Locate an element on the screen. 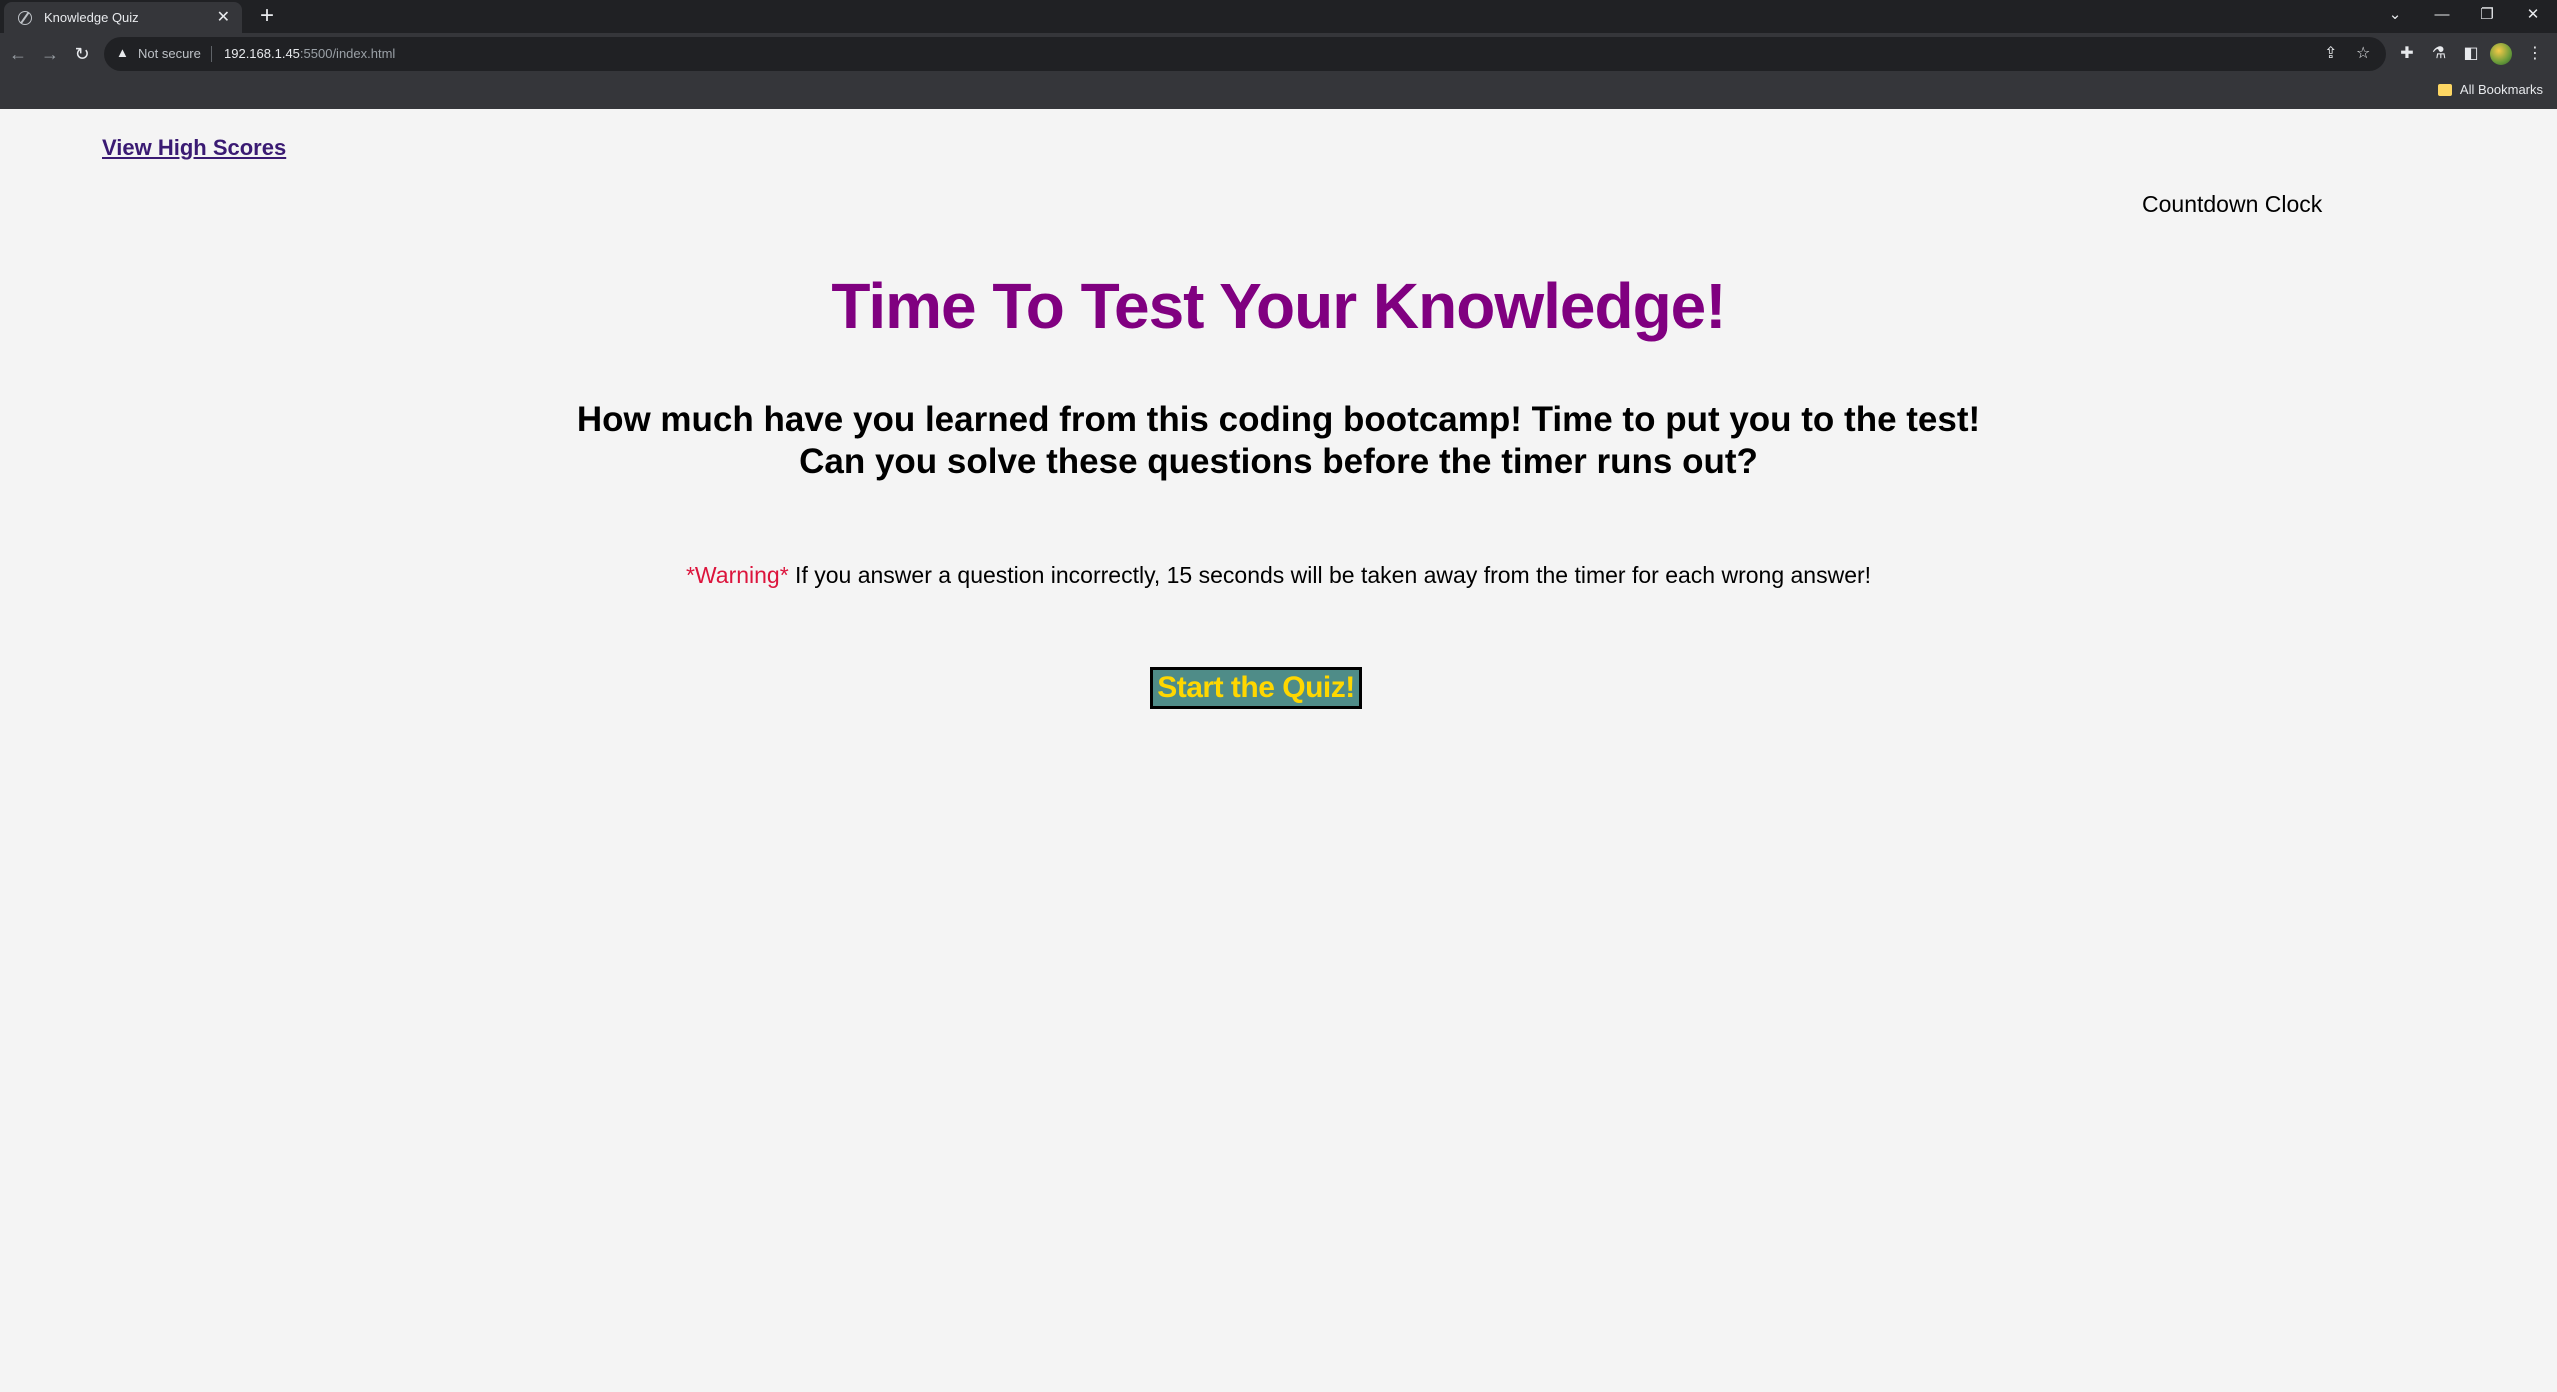  all-bookmarks-button: All Bookmarks is located at coordinates (2490, 89).